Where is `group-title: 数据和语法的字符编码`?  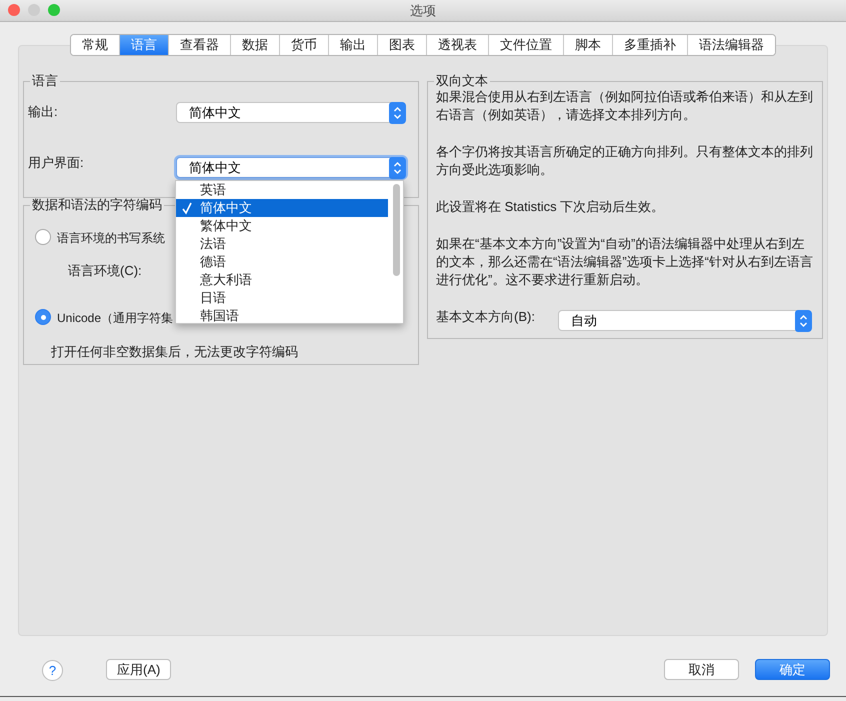
group-title: 数据和语法的字符编码 is located at coordinates (97, 205).